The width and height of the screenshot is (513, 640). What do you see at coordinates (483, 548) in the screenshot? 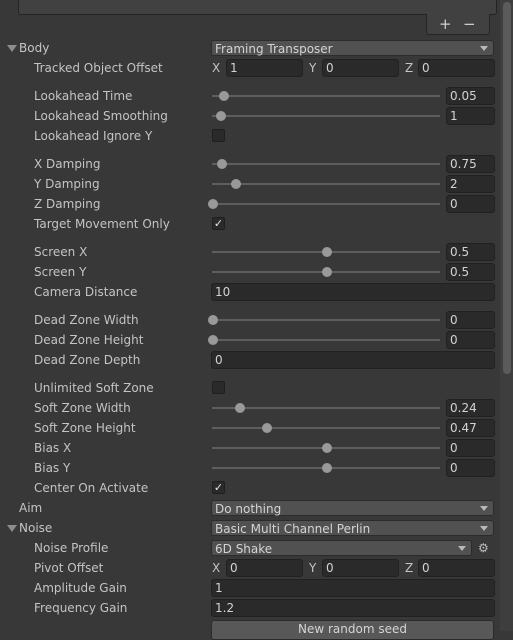
I see `gear-icon: ⚙` at bounding box center [483, 548].